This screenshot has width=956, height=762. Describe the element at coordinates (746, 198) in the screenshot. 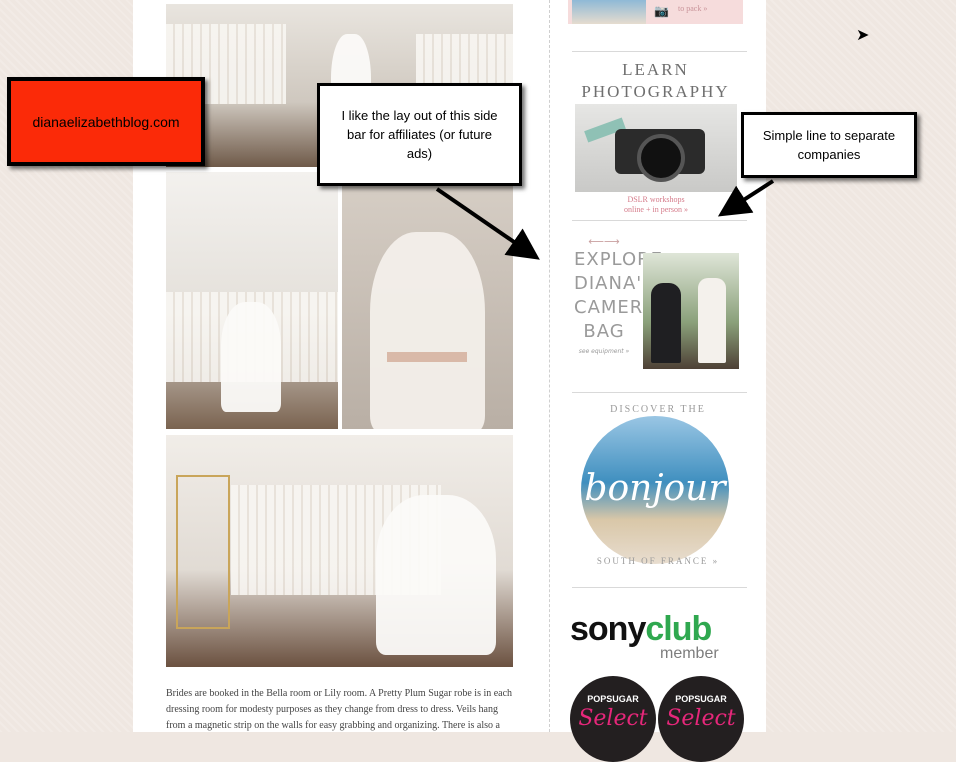

I see `arrow-to-separator` at that location.